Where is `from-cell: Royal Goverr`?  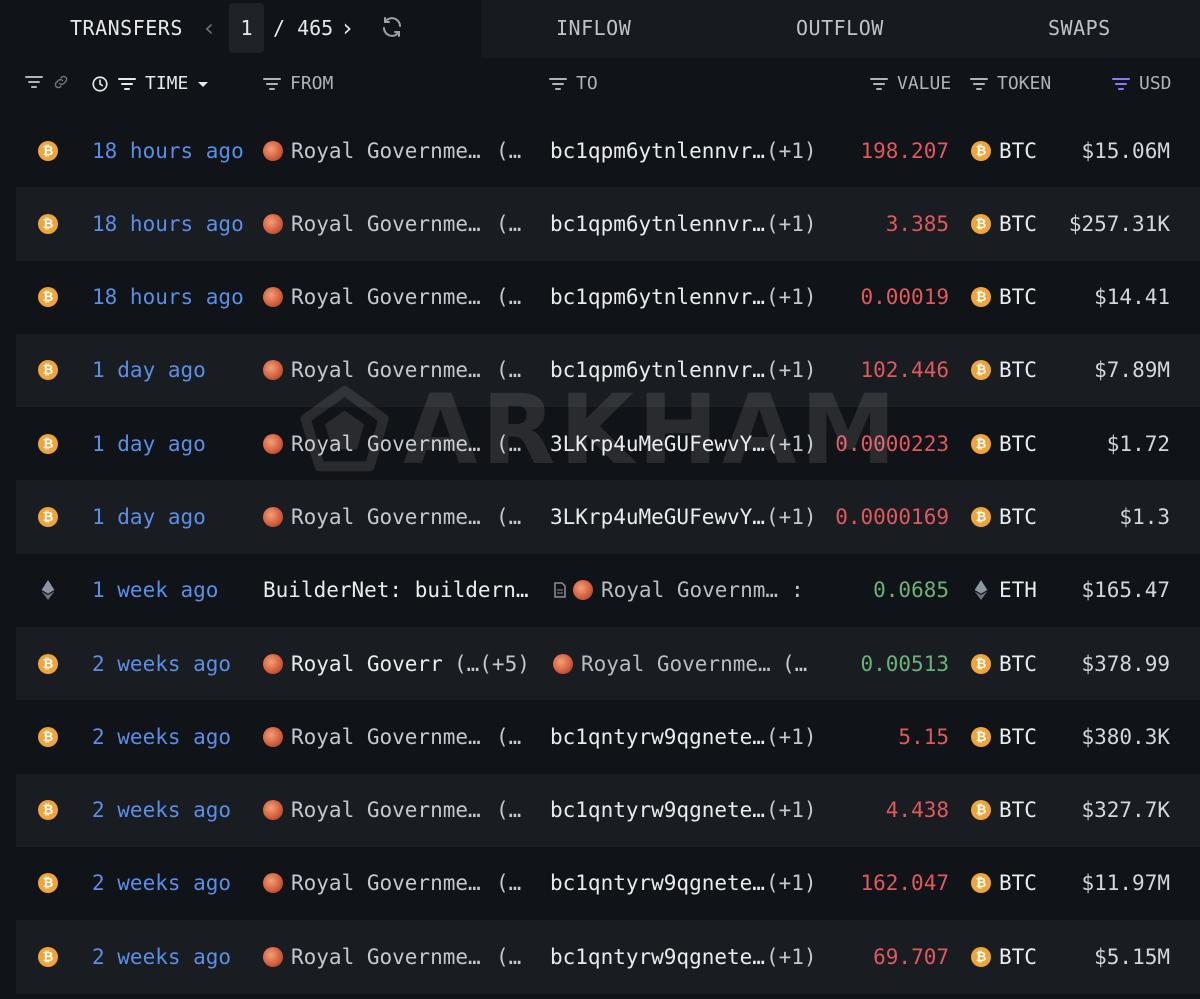 from-cell: Royal Goverr is located at coordinates (353, 663).